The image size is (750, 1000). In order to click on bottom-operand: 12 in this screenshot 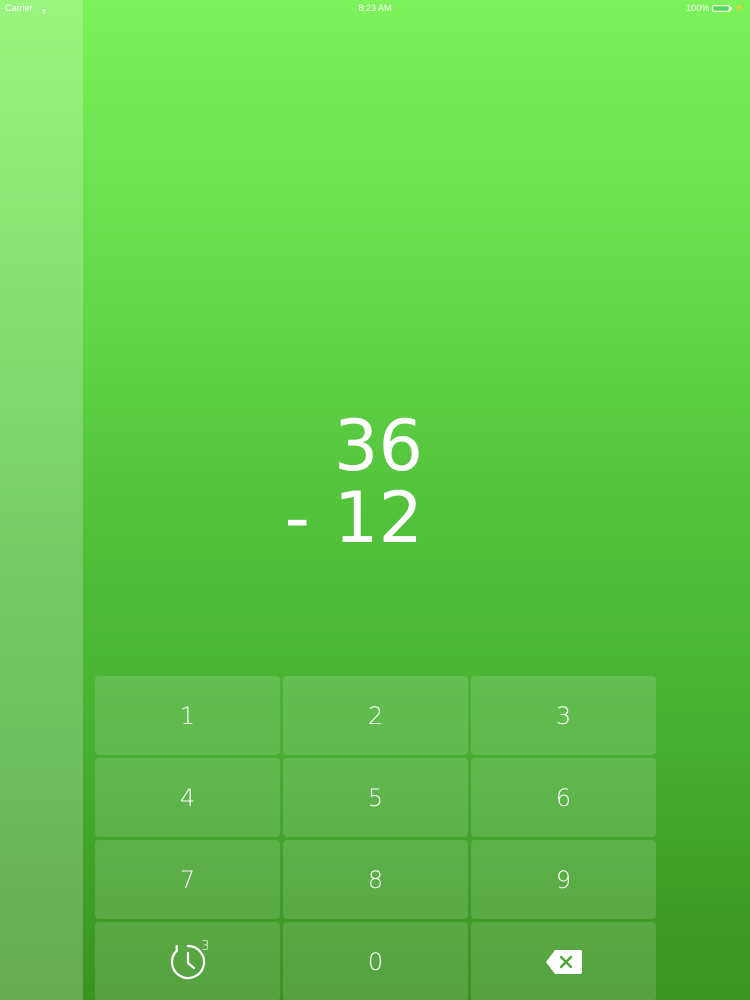, I will do `click(378, 518)`.